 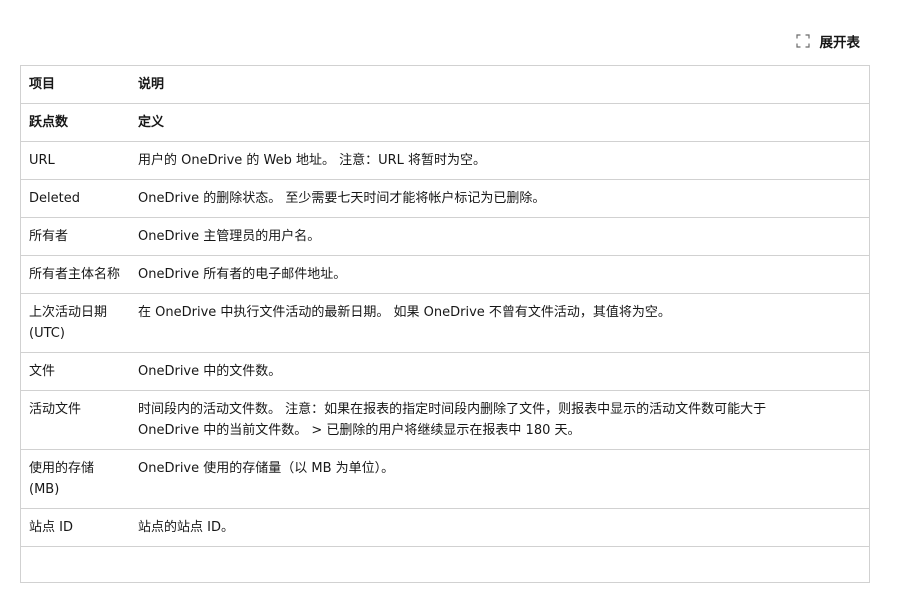 I want to click on expand-table-button: 展开表, so click(x=828, y=41).